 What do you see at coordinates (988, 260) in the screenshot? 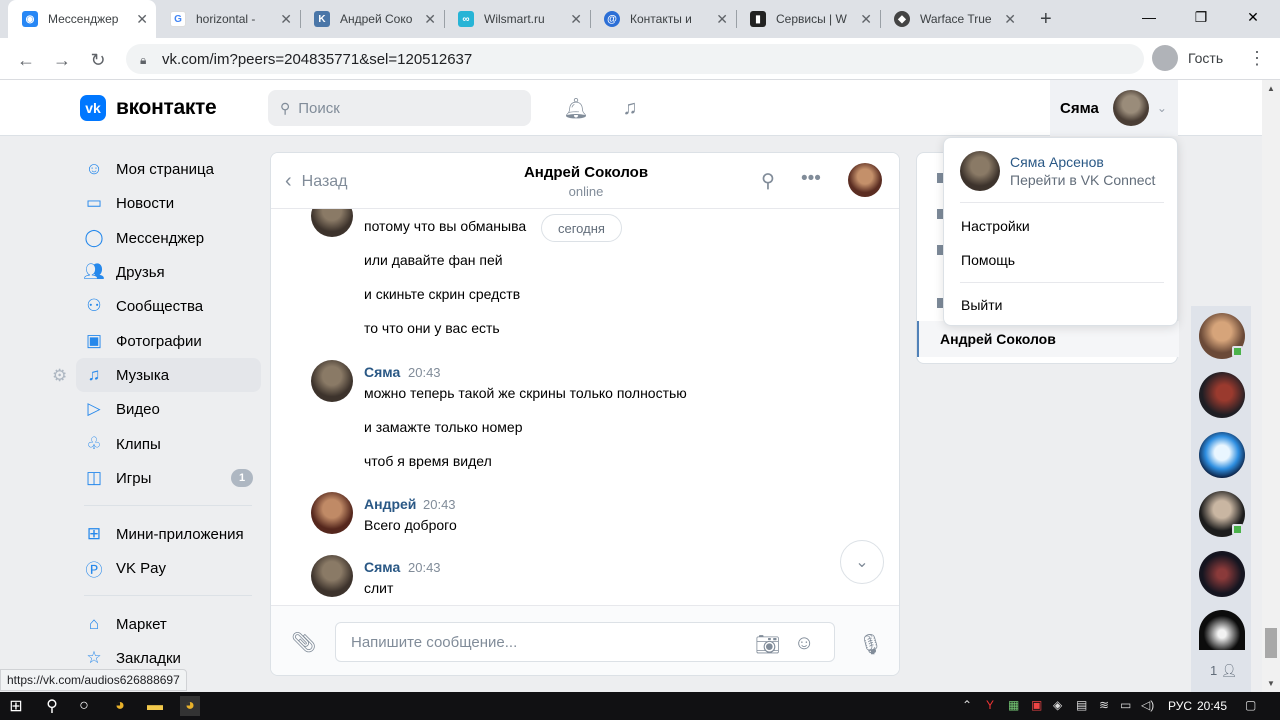
I see `help-menu-item: Помощь` at bounding box center [988, 260].